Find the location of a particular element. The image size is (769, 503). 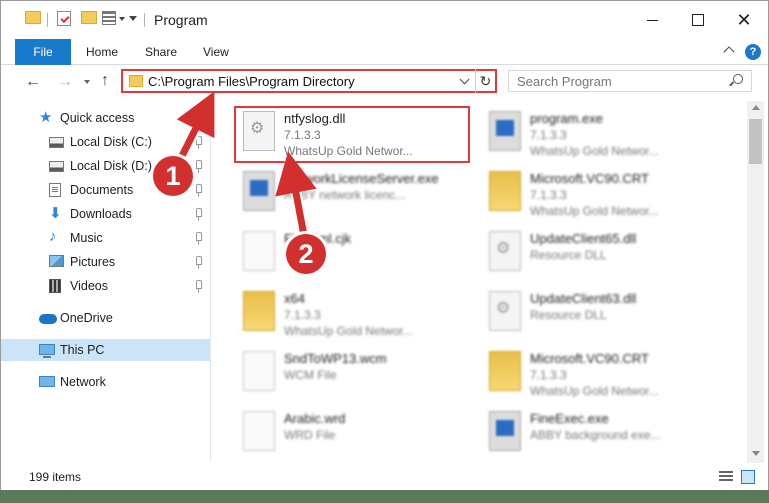

refresh-button: ↻ is located at coordinates (485, 81).